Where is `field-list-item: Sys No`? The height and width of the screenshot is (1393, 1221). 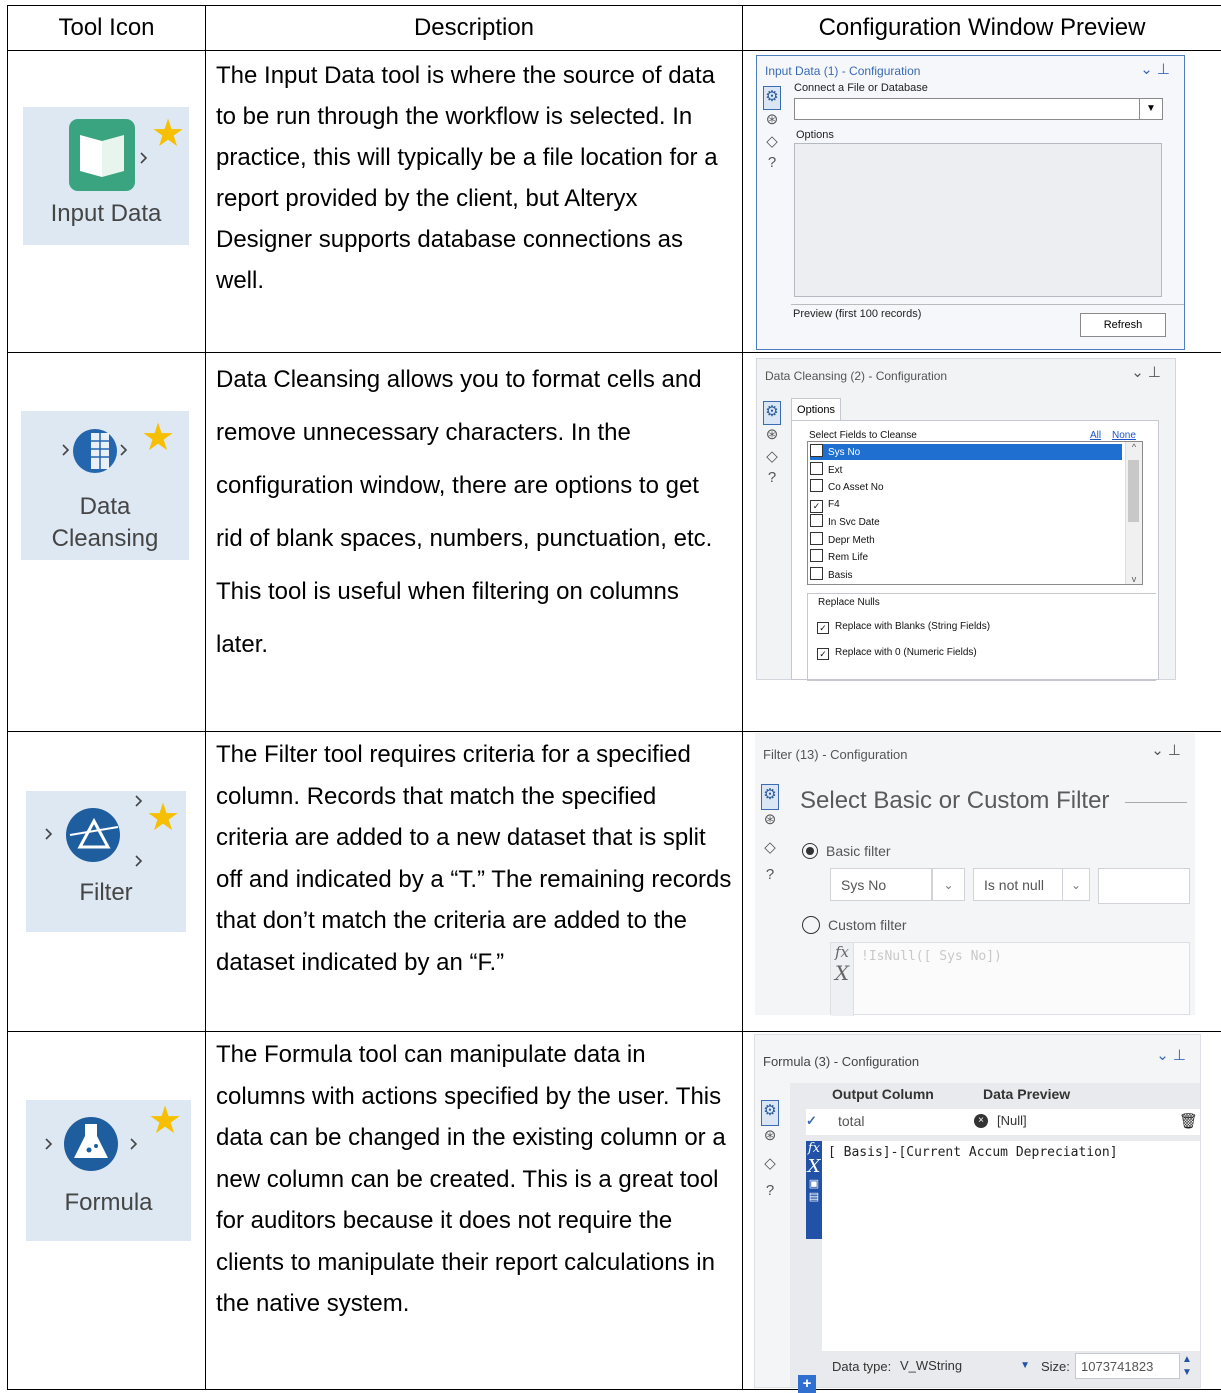 field-list-item: Sys No is located at coordinates (966, 452).